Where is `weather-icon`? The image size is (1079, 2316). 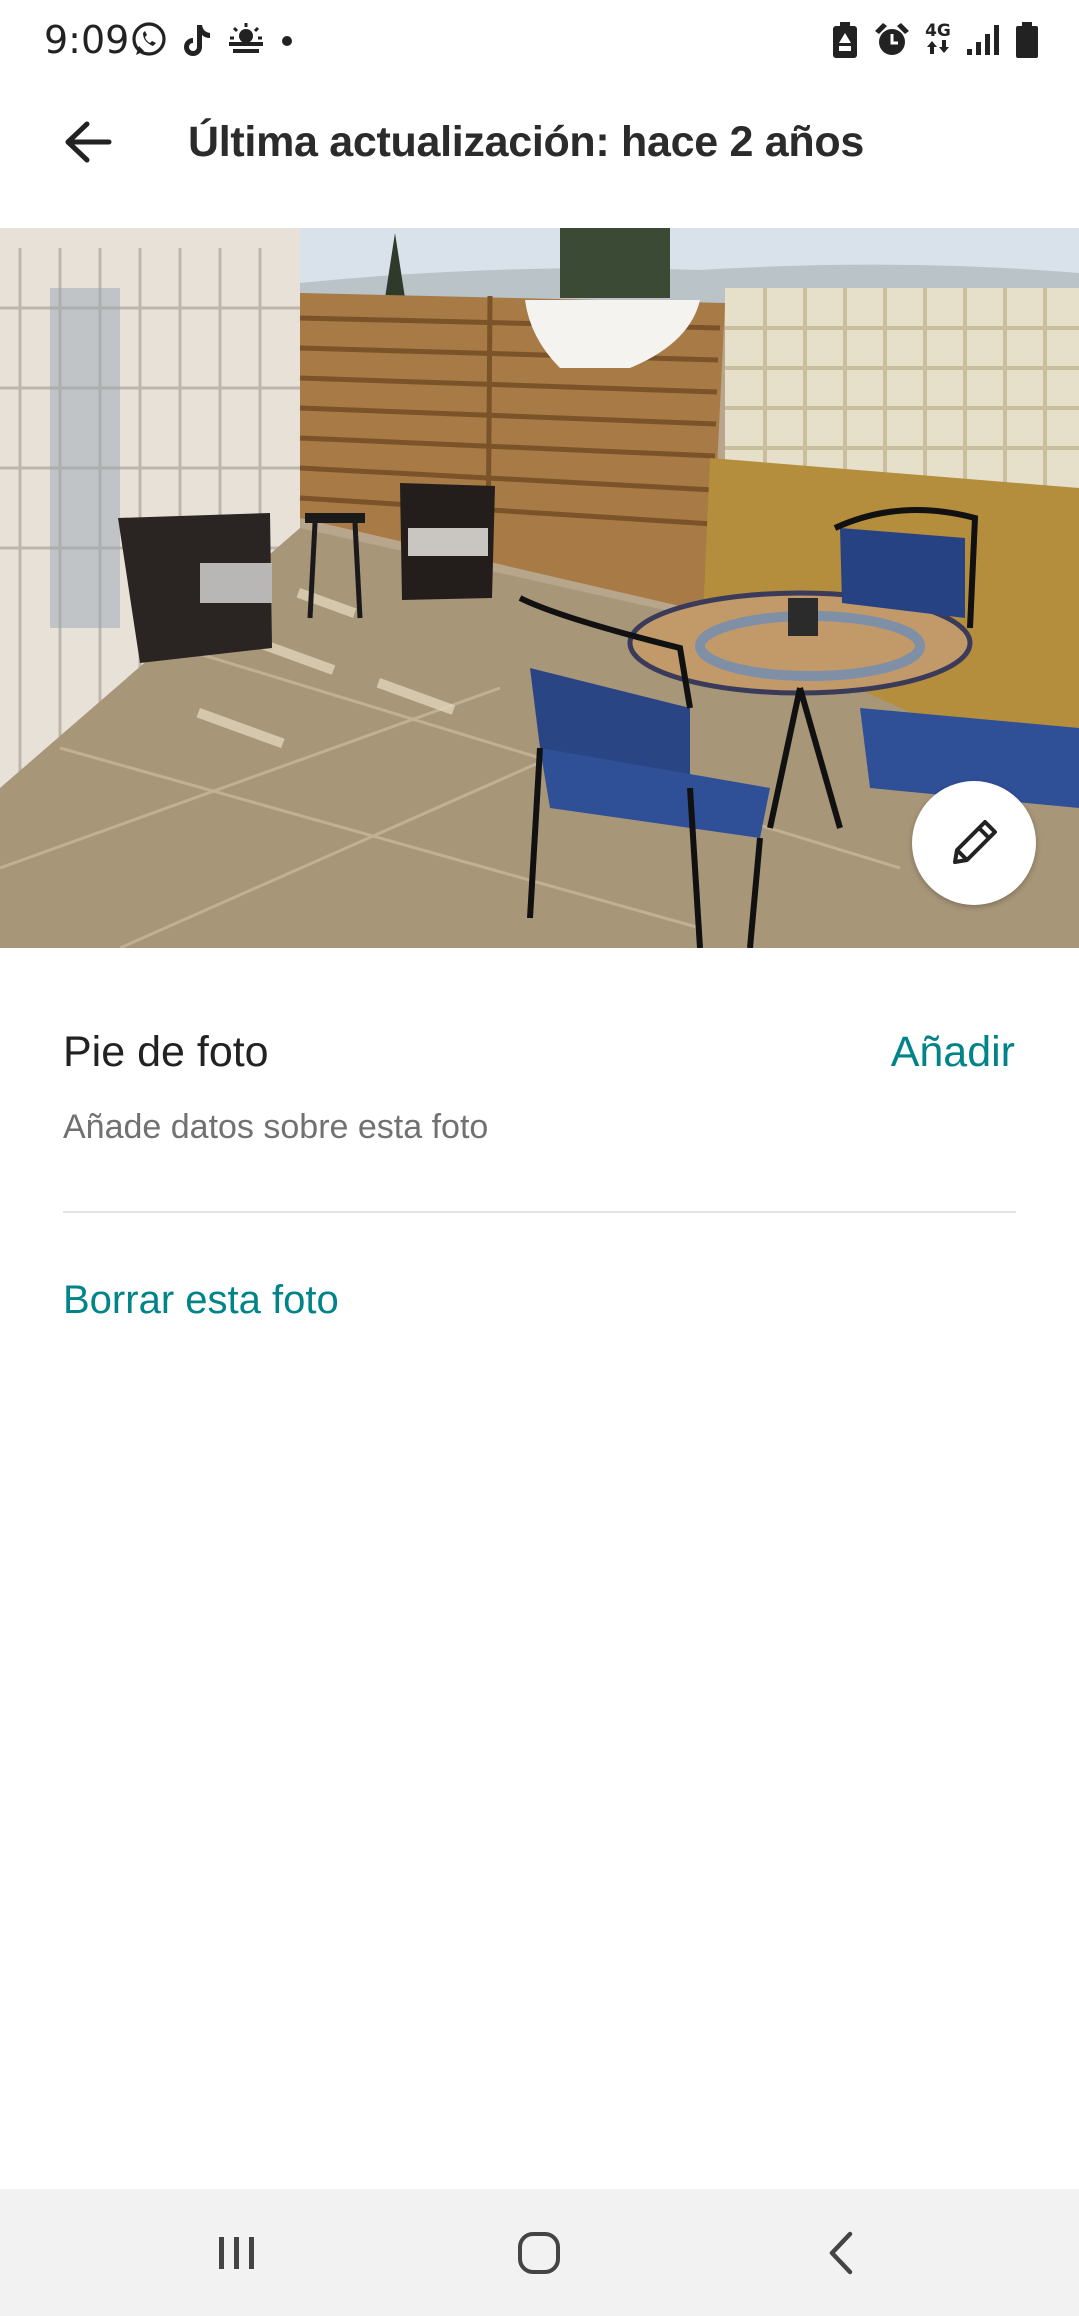 weather-icon is located at coordinates (246, 38).